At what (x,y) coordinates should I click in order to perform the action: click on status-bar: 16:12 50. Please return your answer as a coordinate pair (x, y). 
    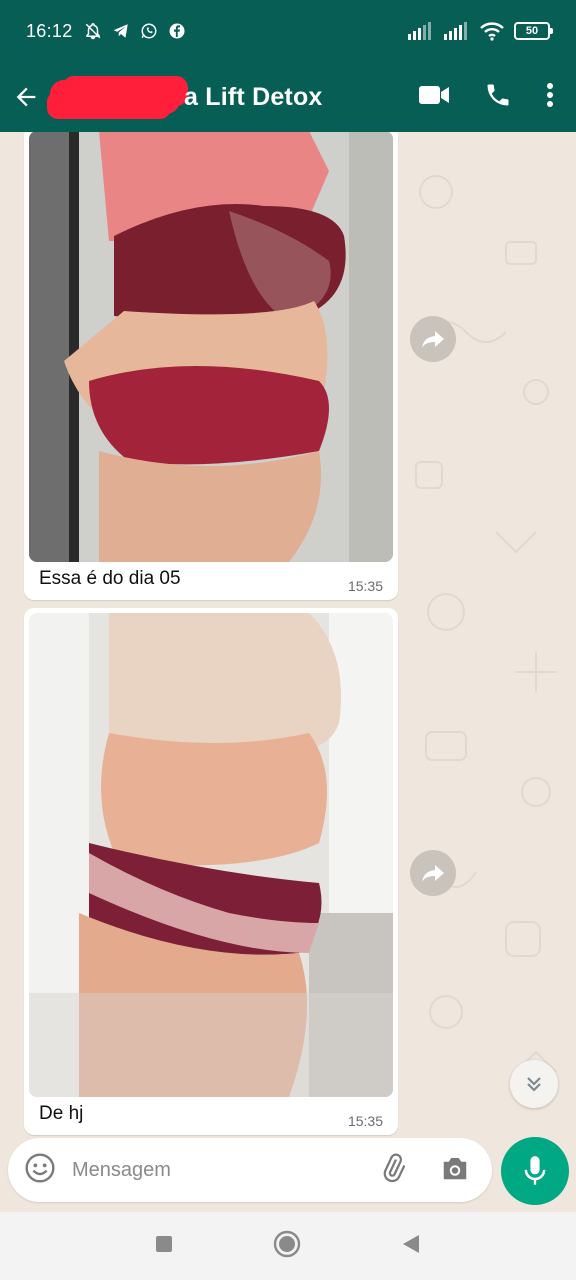
    Looking at the image, I should click on (288, 31).